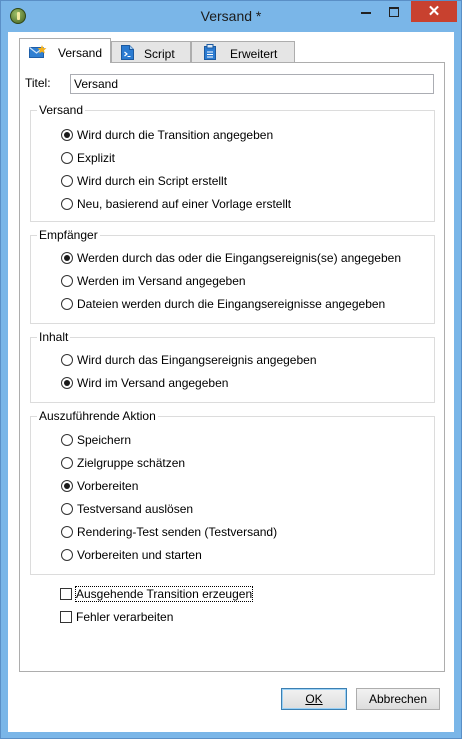 Image resolution: width=462 pixels, height=739 pixels. What do you see at coordinates (131, 463) in the screenshot?
I see `radio-label: Zielgruppe schätzen` at bounding box center [131, 463].